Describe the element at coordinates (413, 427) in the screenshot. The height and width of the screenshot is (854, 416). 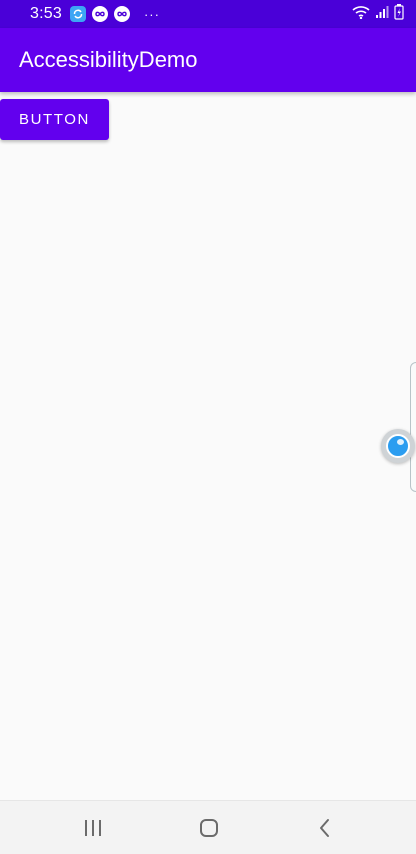
I see `edge-panel-handle` at that location.